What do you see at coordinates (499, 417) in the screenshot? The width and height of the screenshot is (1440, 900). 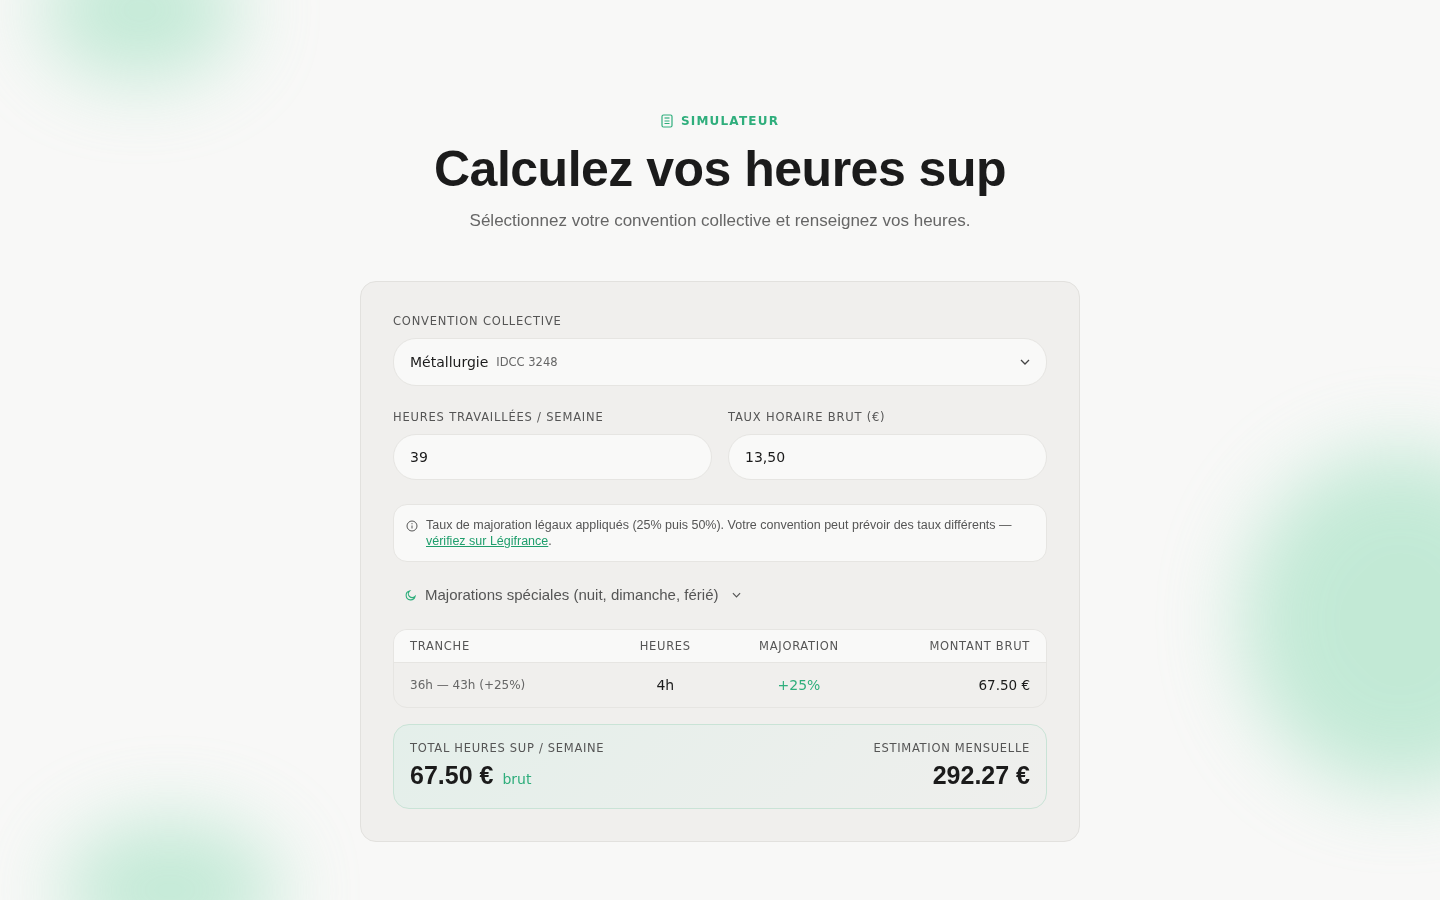 I see `field-label: HEURES TRAVAILLÉES / SEMAINE` at bounding box center [499, 417].